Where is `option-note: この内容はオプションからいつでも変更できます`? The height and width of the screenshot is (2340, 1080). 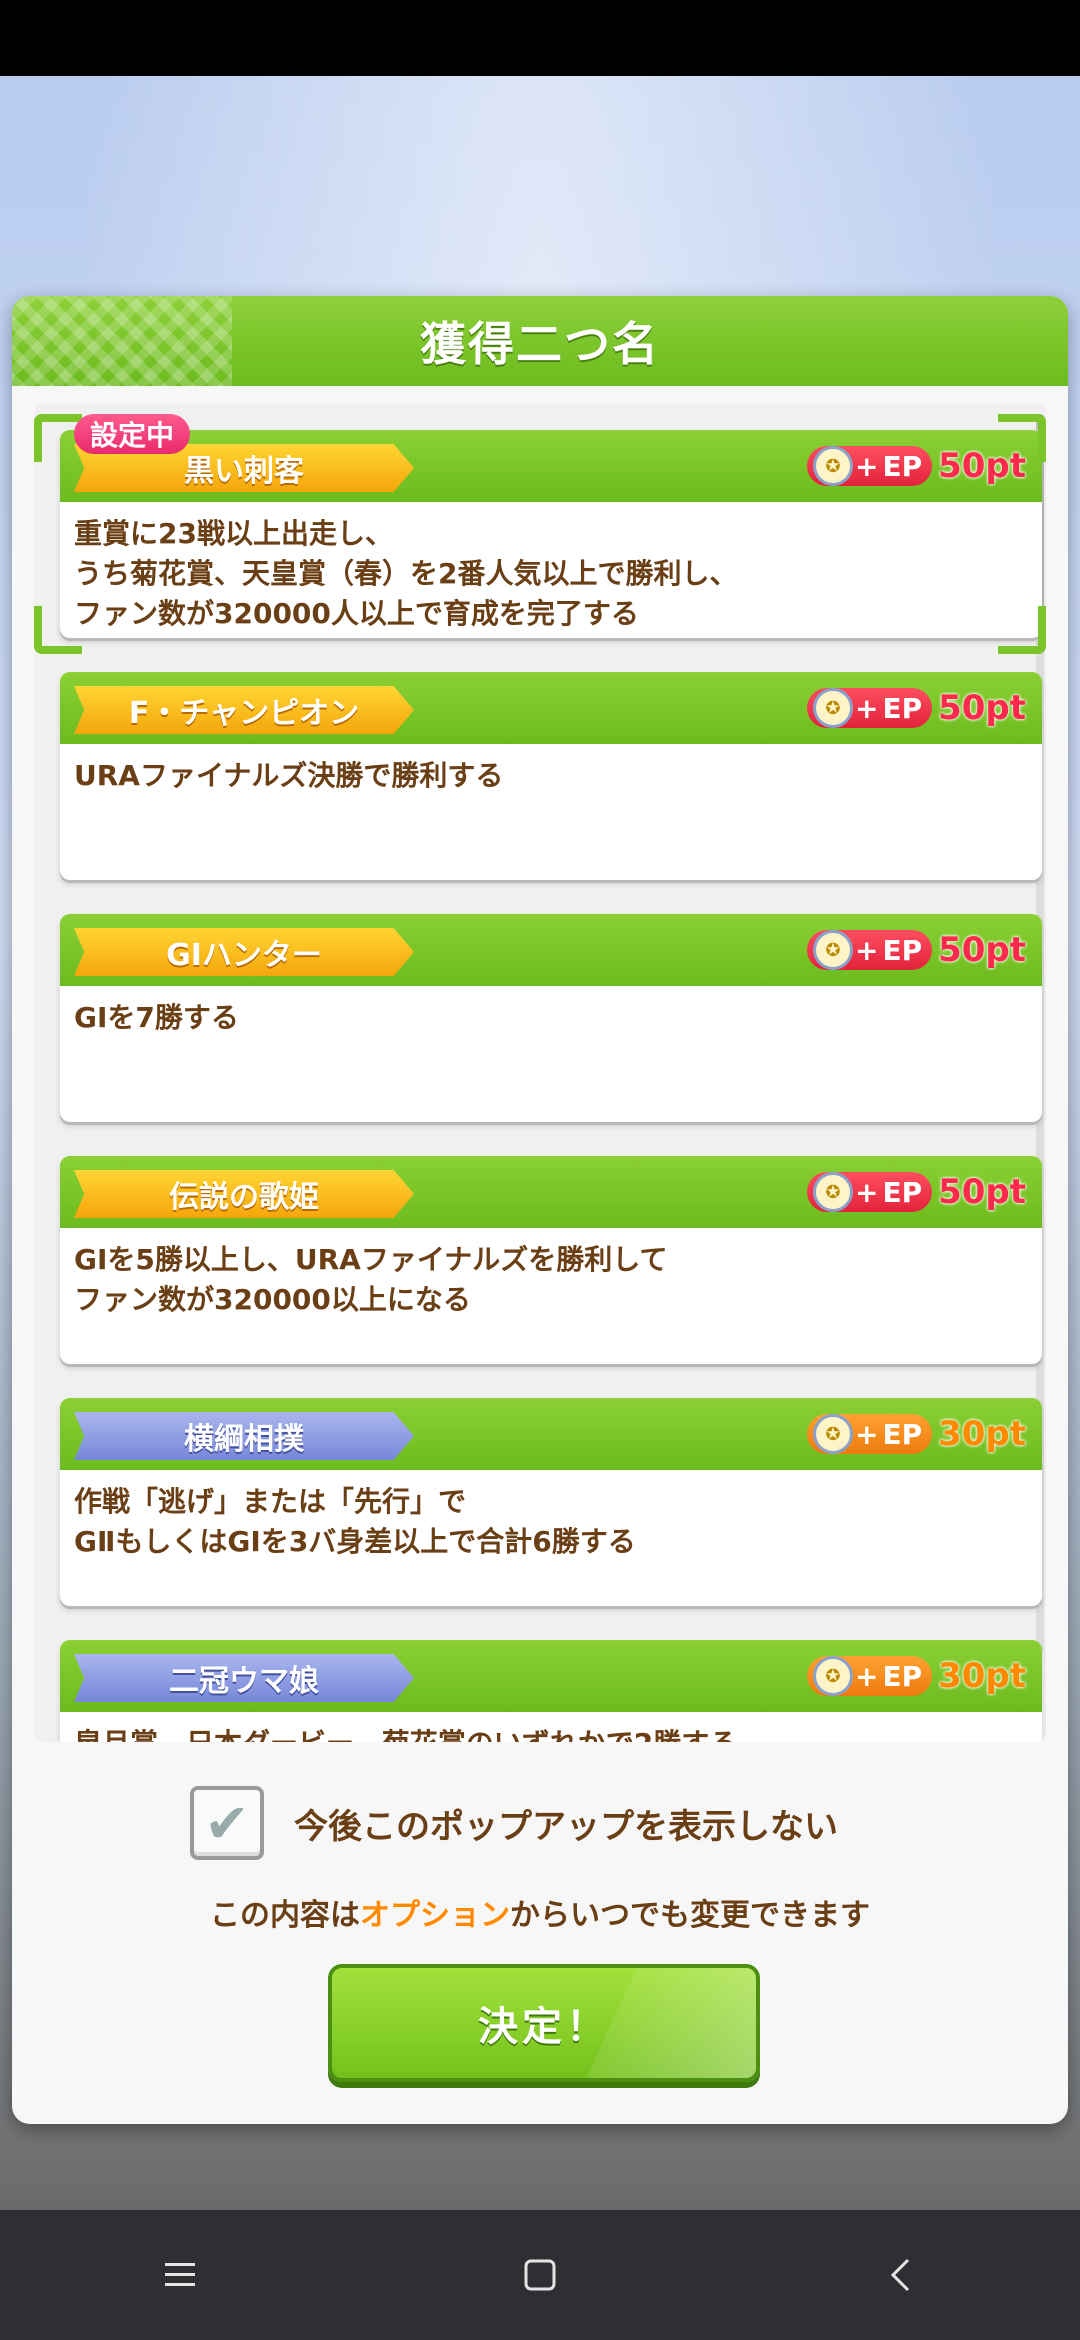
option-note: この内容はオプションからいつでも変更できます is located at coordinates (540, 1912).